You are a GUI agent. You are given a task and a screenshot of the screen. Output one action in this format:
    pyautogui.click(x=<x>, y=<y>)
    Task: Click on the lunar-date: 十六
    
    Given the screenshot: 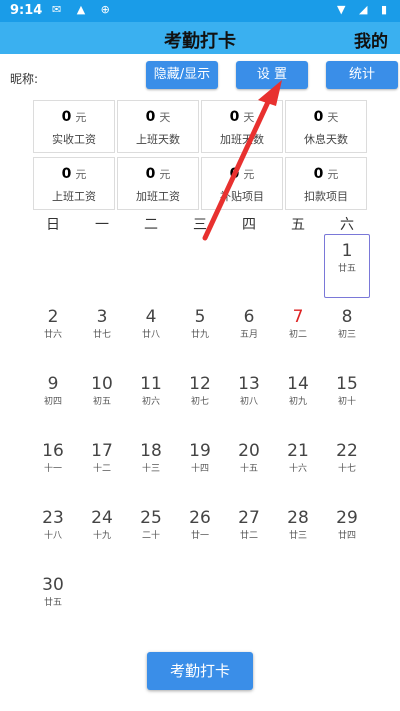 What is the action you would take?
    pyautogui.click(x=297, y=469)
    